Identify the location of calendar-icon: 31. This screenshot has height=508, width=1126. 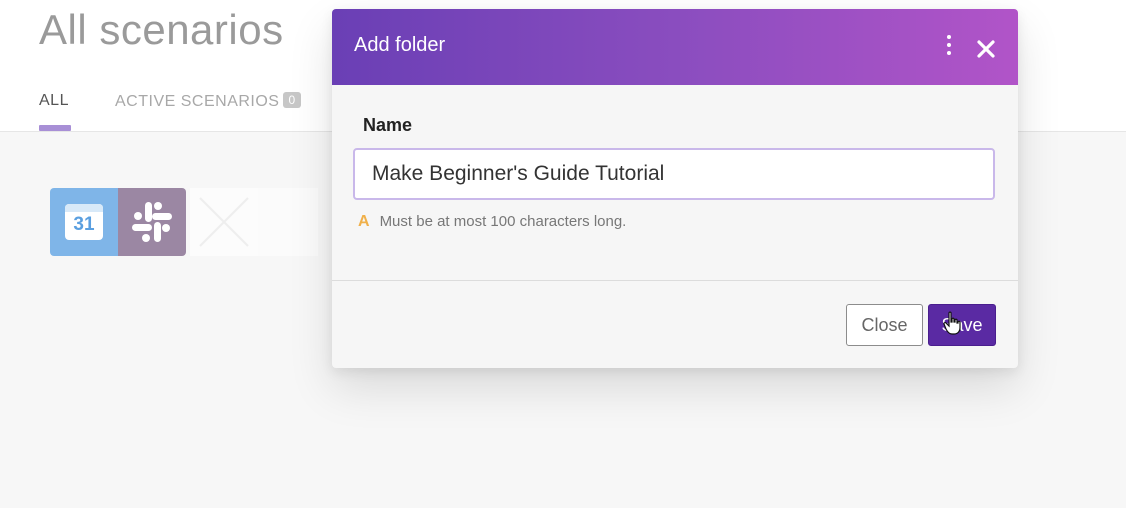
(84, 222).